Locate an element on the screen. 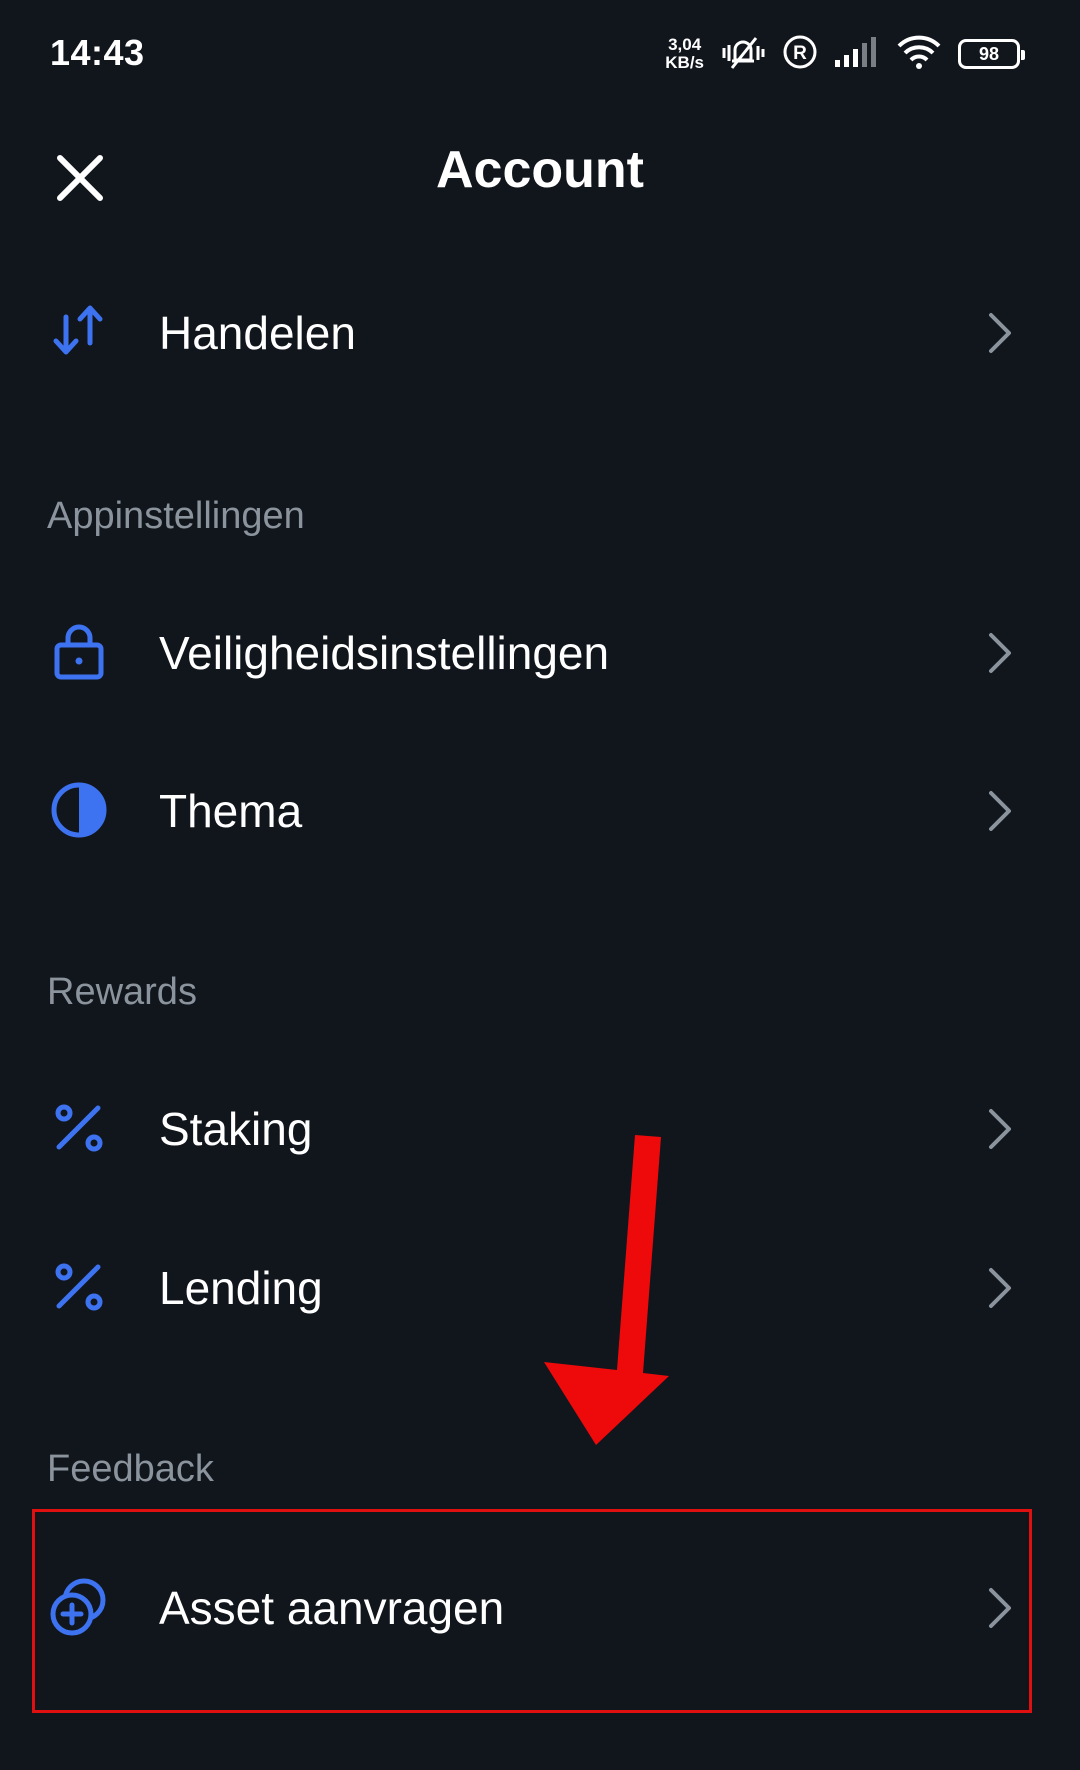 Image resolution: width=1080 pixels, height=1770 pixels. vibrate-mute-icon is located at coordinates (743, 54).